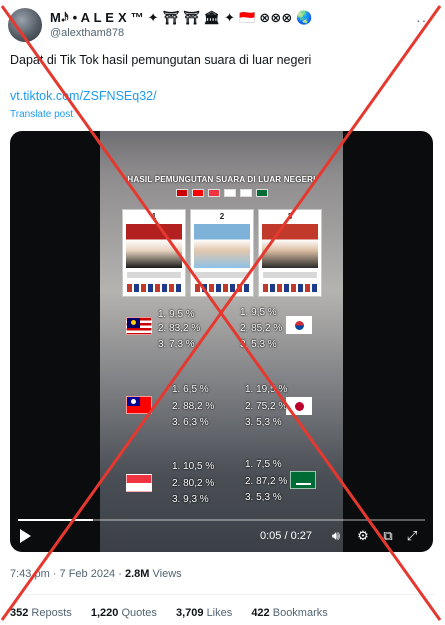  I want to click on likes-count: 3,709, so click(189, 613).